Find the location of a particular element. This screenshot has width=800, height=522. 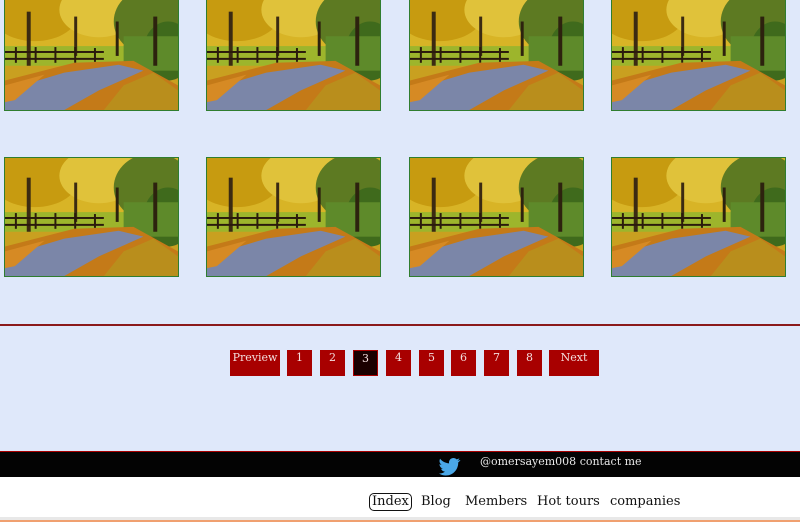

page-1-button: 1 is located at coordinates (299, 363).